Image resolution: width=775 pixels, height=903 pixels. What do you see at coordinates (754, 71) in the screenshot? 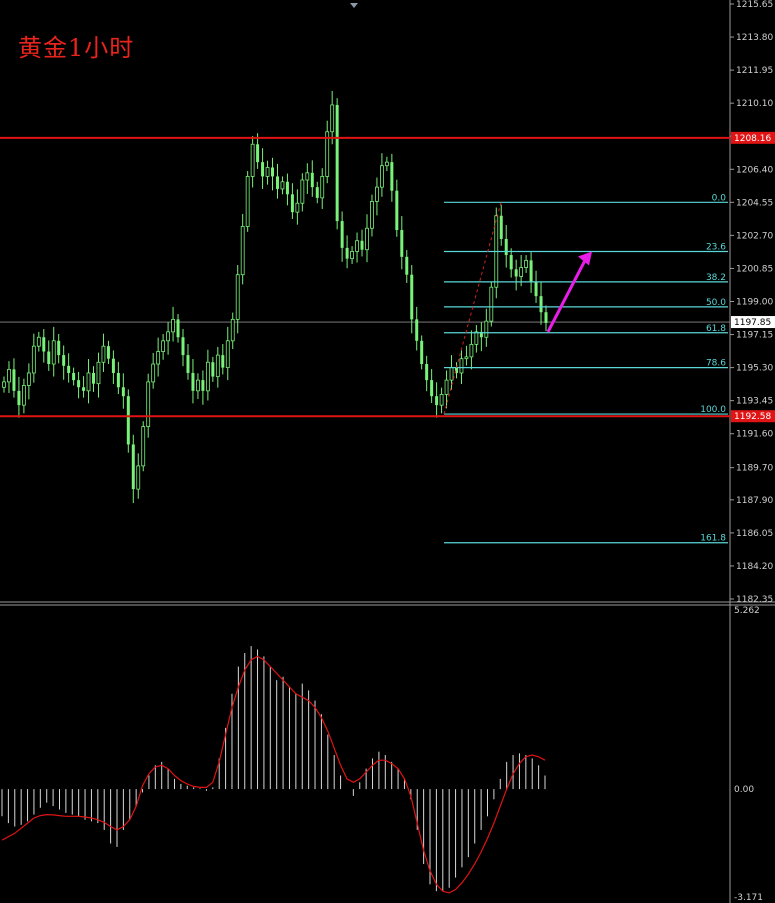
I see `price-tick-label: 1211.95` at bounding box center [754, 71].